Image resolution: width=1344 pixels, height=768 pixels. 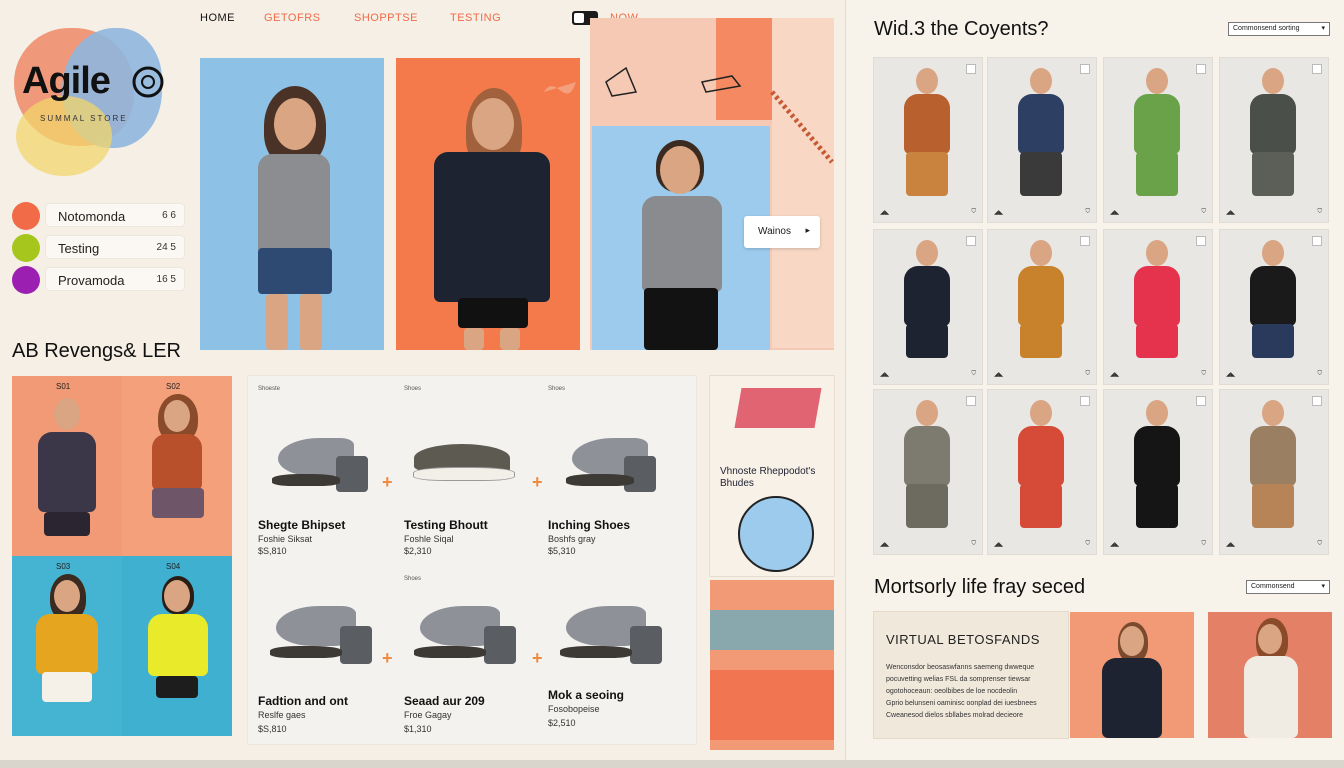 I want to click on product-title: Shegte Bhipset, so click(x=301, y=525).